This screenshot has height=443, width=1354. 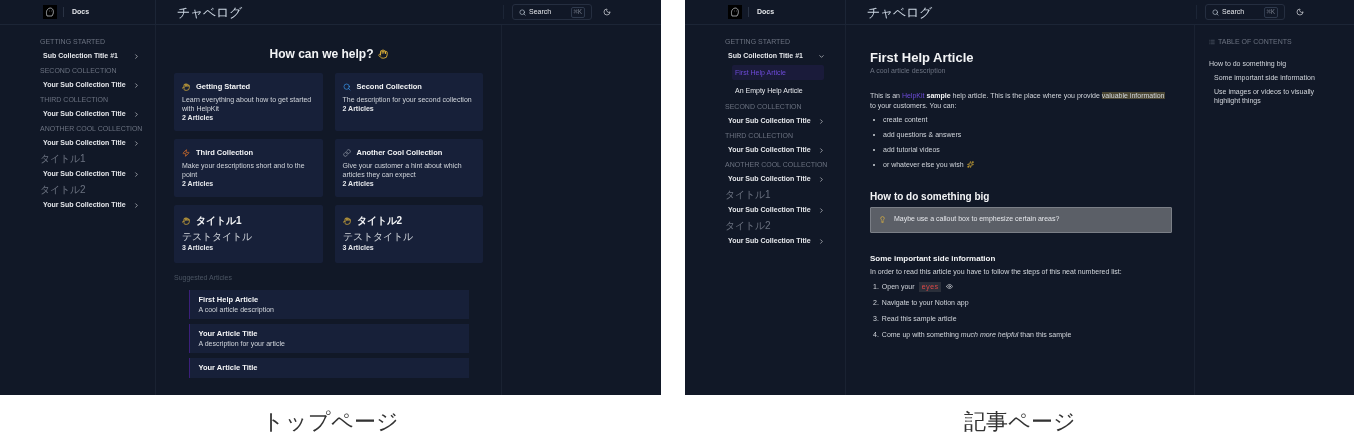 What do you see at coordinates (186, 152) in the screenshot?
I see `lightning-icon` at bounding box center [186, 152].